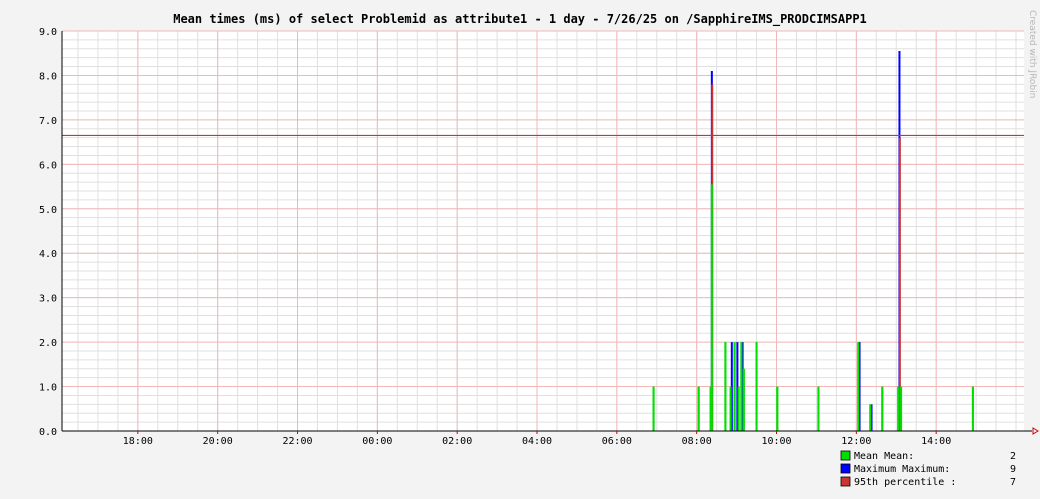 This screenshot has height=499, width=1040. Describe the element at coordinates (1032, 54) in the screenshot. I see `watermark: Created with JRobin` at that location.